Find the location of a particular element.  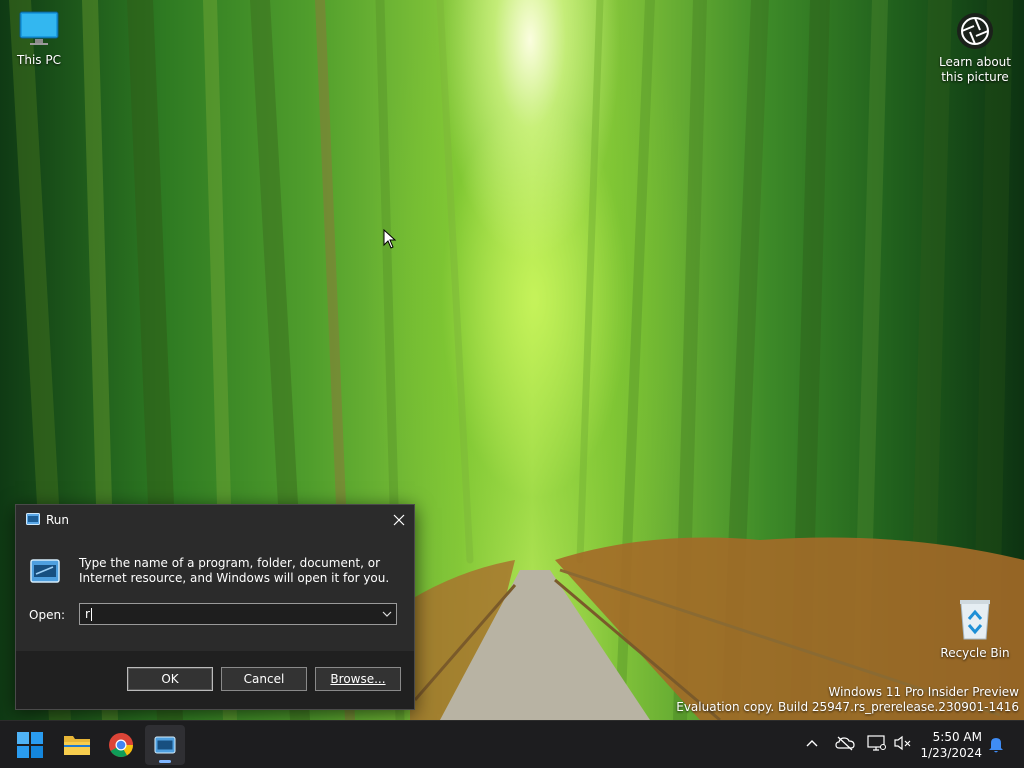

text-caret is located at coordinates (91, 614).